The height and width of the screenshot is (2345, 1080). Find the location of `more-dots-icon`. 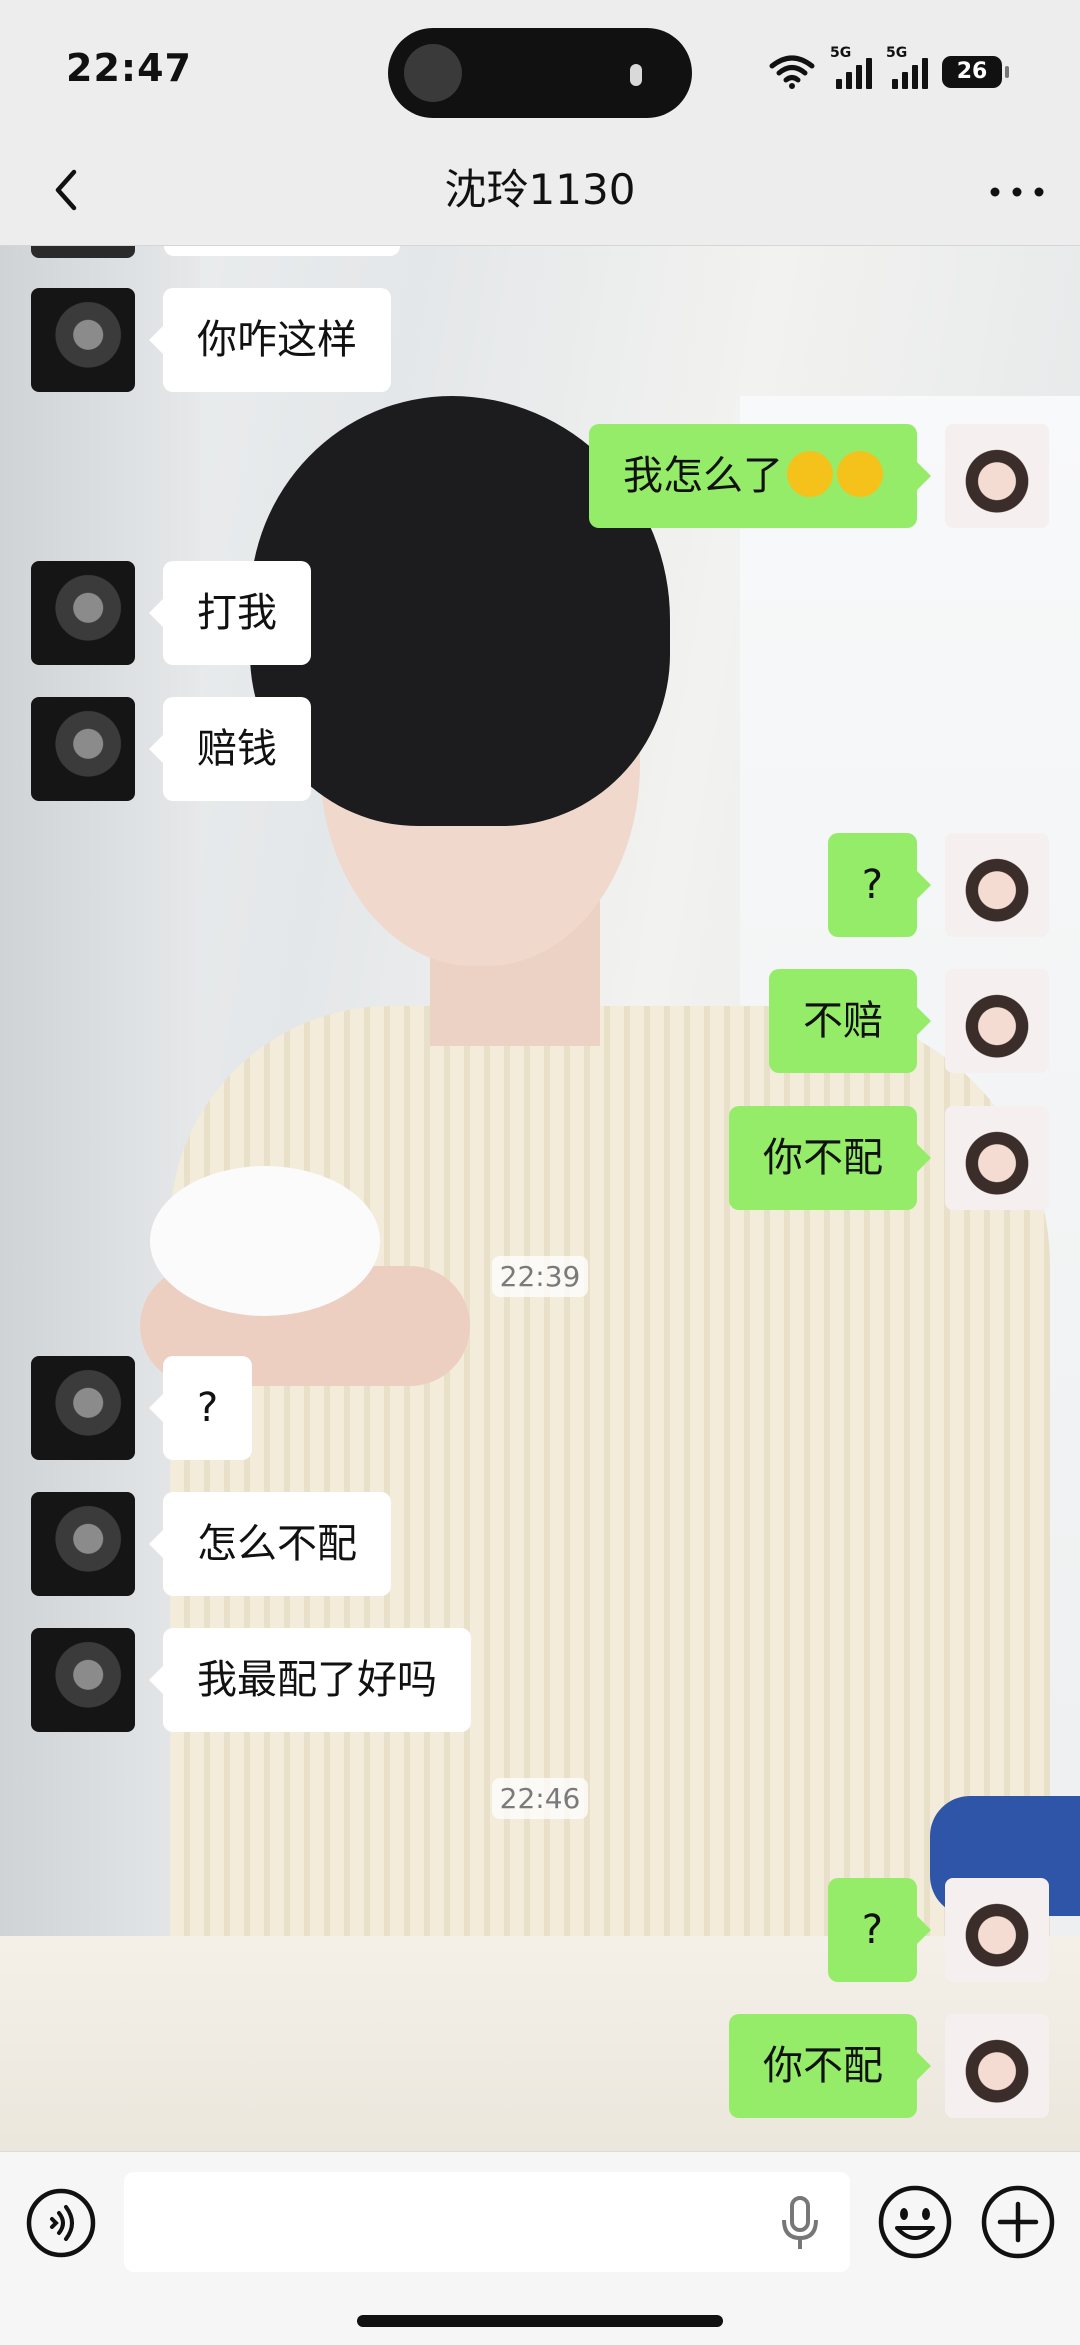

more-dots-icon is located at coordinates (1017, 192).